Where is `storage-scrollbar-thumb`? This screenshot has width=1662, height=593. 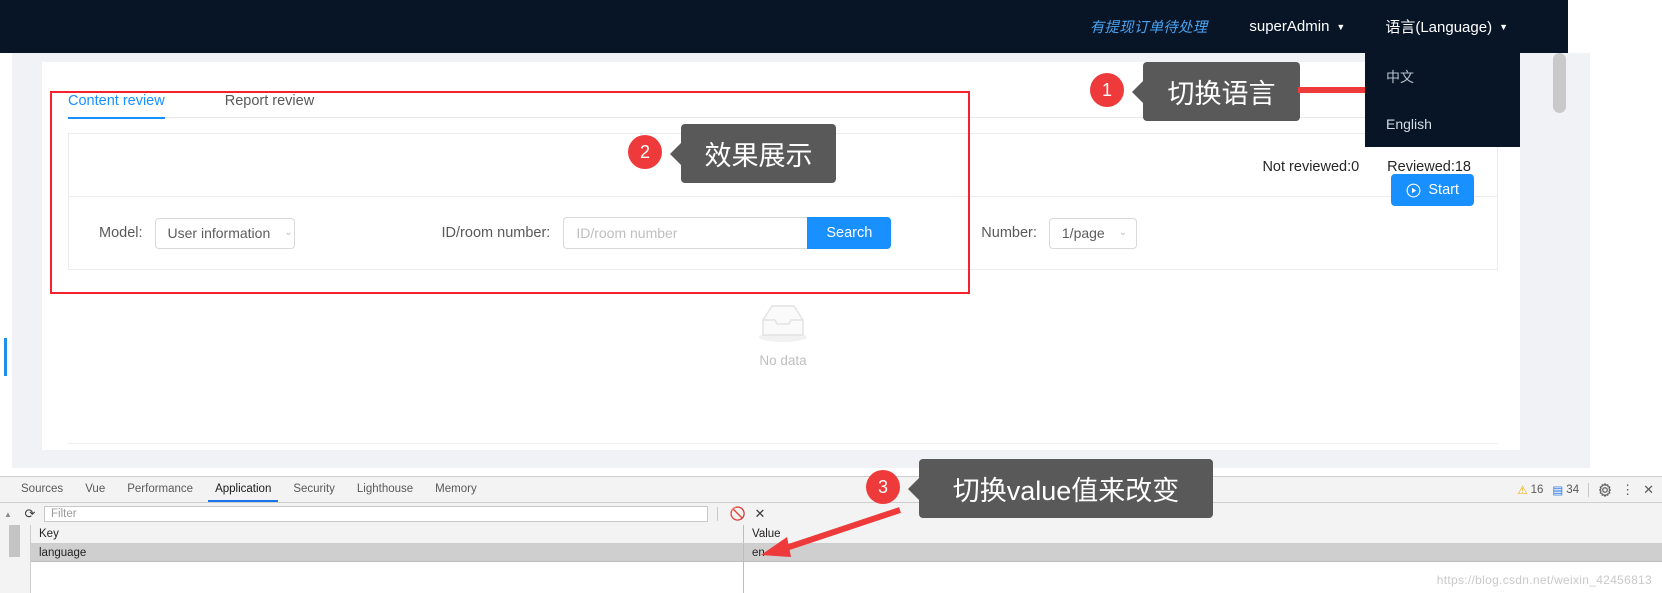
storage-scrollbar-thumb is located at coordinates (14, 541).